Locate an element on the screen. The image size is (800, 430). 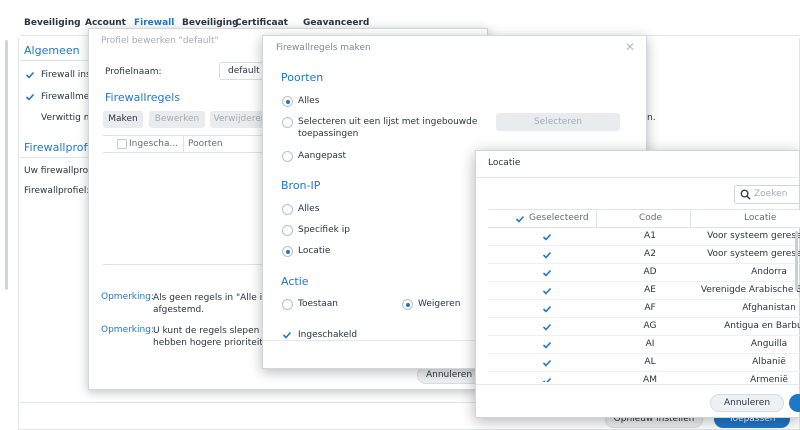
row-code: AM is located at coordinates (650, 378).